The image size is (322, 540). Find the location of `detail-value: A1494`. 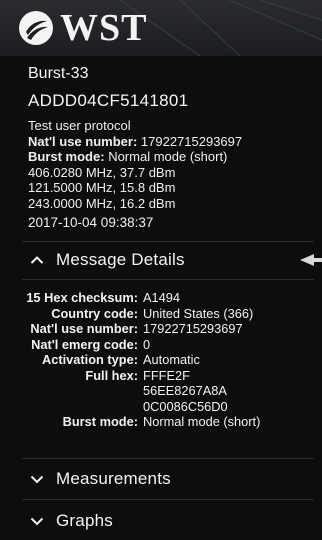

detail-value: A1494 is located at coordinates (162, 297).